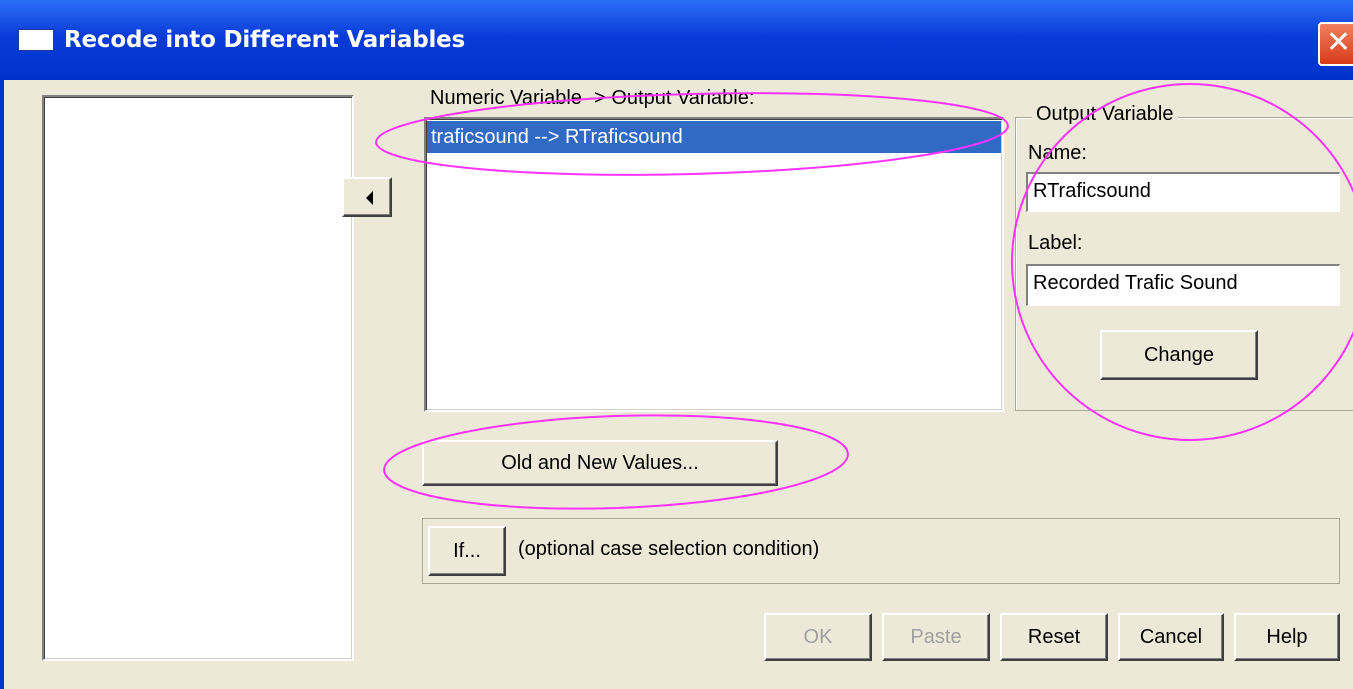 This screenshot has width=1353, height=689. I want to click on name-label: Name:, so click(1057, 153).